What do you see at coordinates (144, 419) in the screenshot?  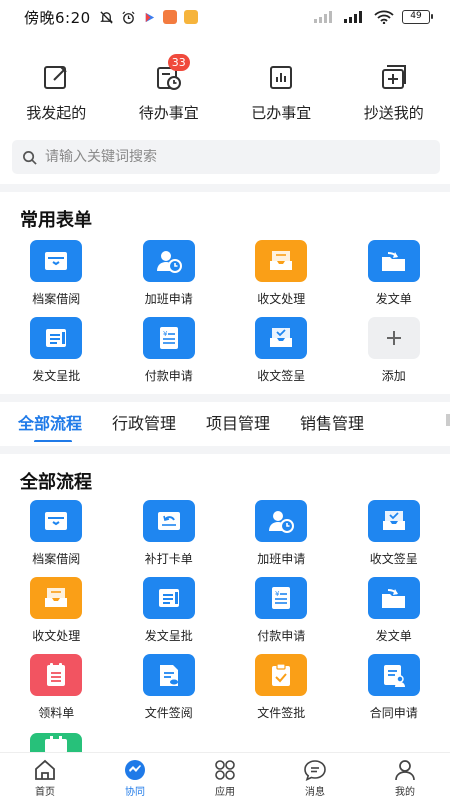 I see `tab-admin: 行政管理` at bounding box center [144, 419].